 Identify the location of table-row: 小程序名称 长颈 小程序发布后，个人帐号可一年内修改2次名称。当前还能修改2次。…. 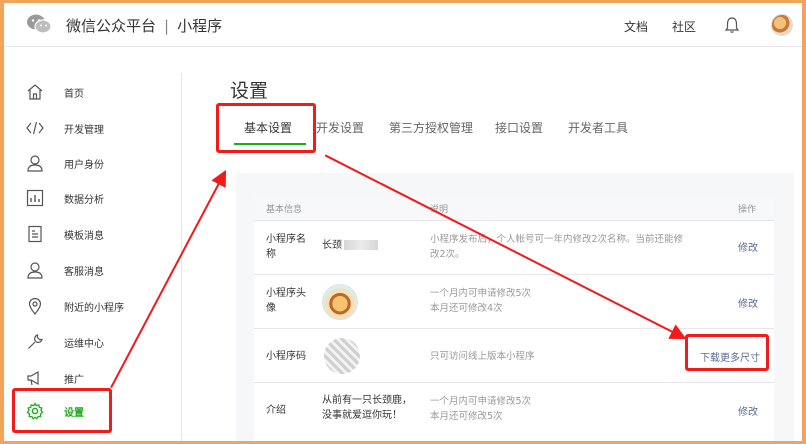
(514, 248).